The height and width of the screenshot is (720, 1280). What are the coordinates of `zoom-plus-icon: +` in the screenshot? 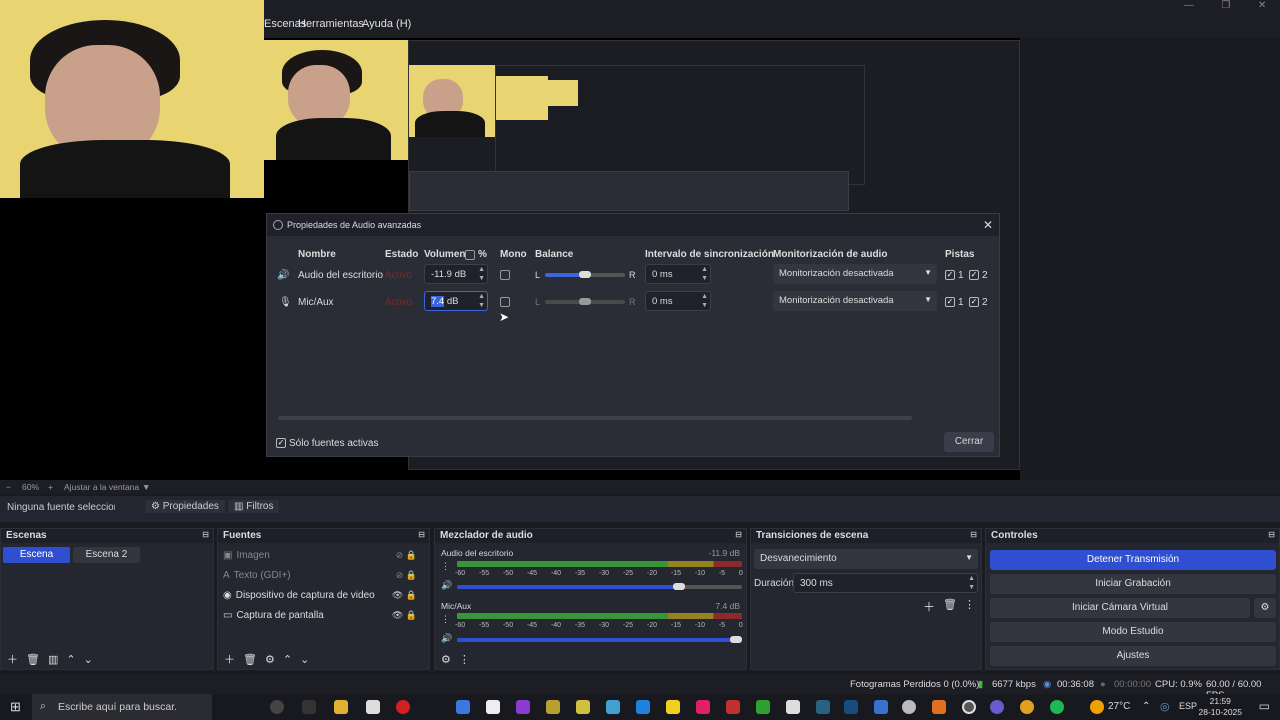 It's located at (50, 487).